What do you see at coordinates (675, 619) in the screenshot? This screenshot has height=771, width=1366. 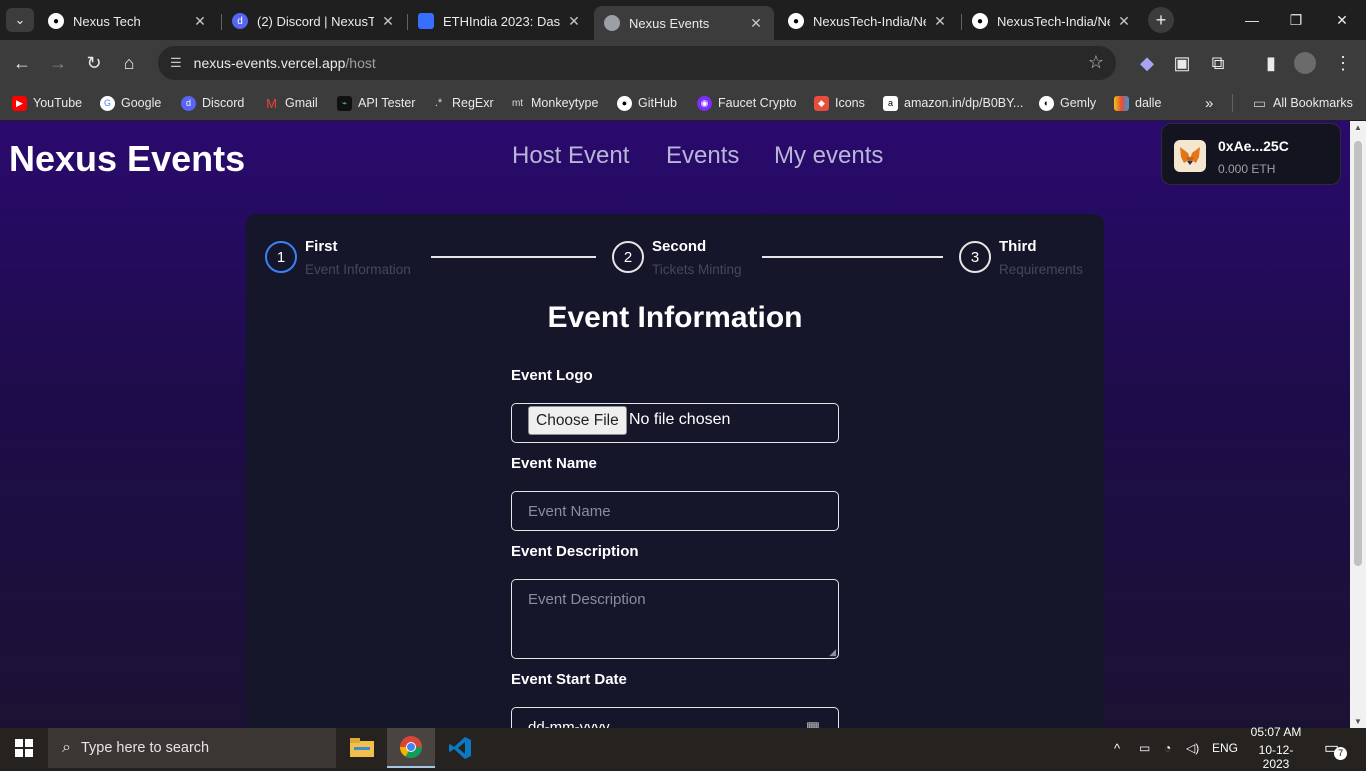 I see `event-description-textarea: Event Description ◢` at bounding box center [675, 619].